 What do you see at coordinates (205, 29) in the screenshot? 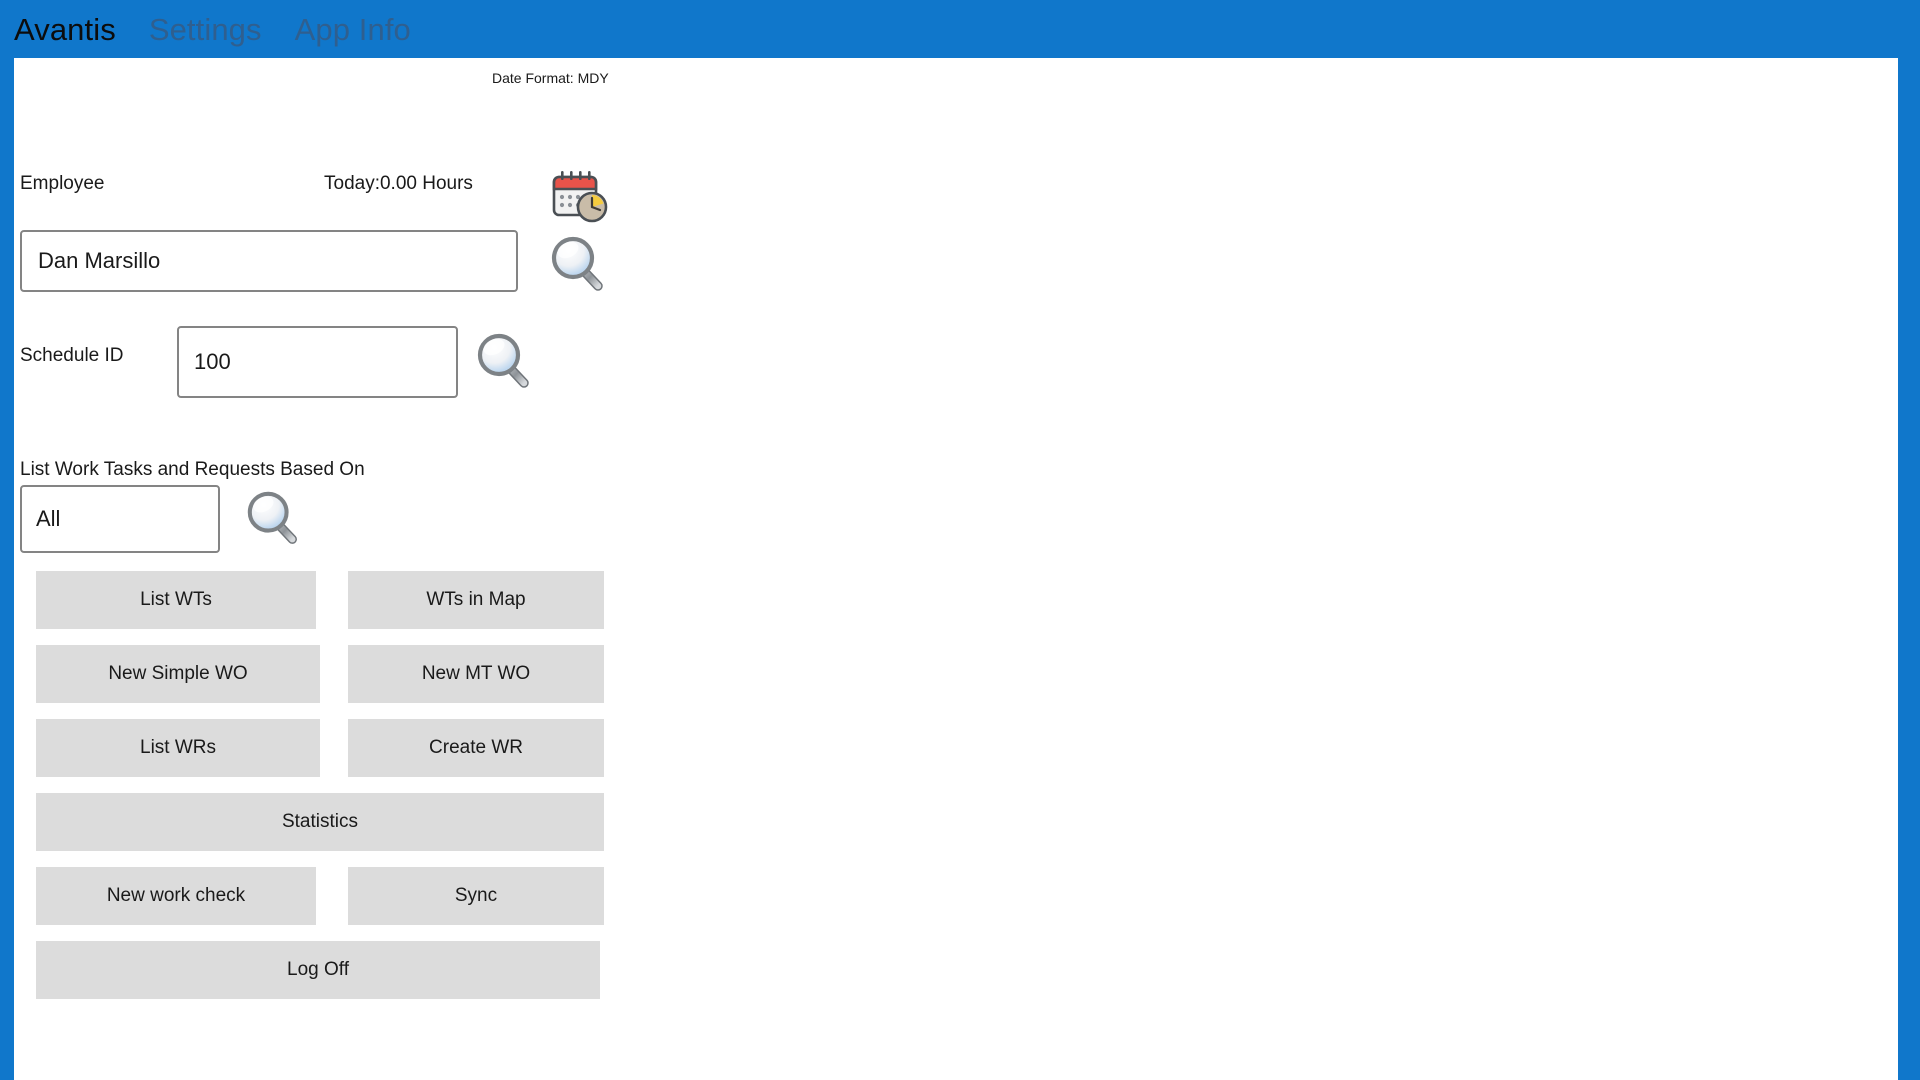
I see `nav-item-settings: Settings` at bounding box center [205, 29].